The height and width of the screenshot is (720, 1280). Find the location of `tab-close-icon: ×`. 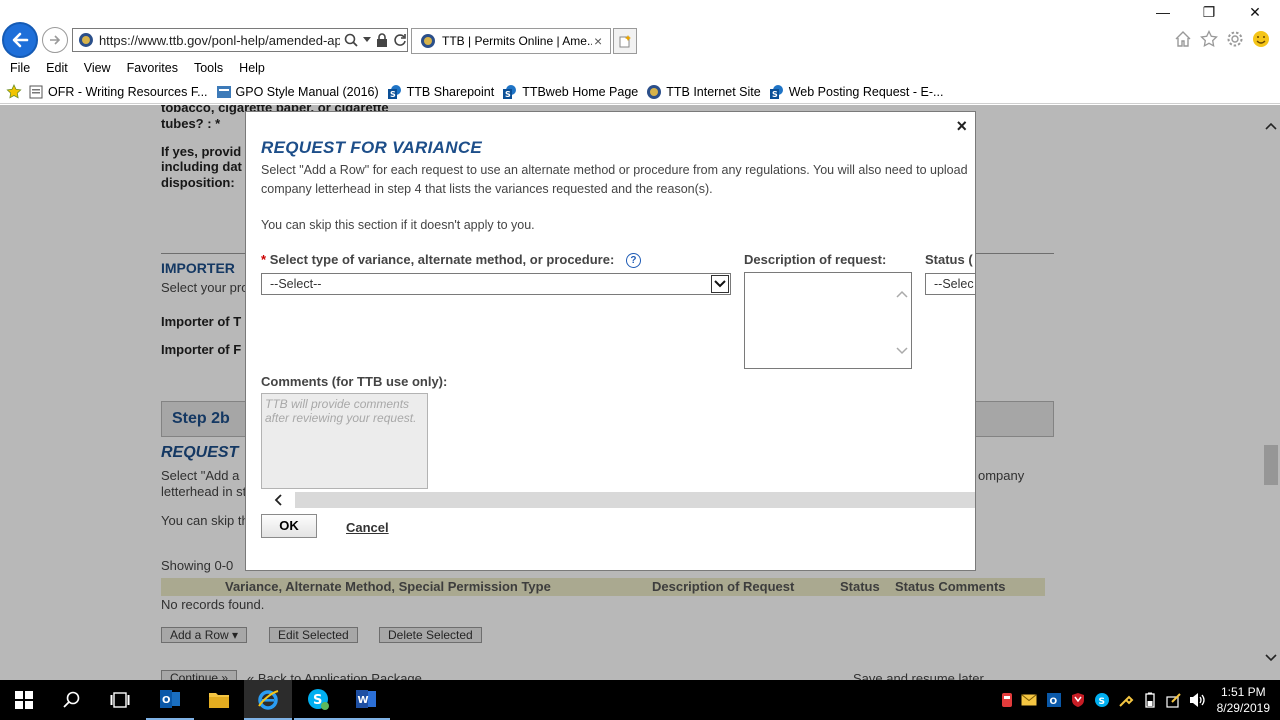

tab-close-icon: × is located at coordinates (598, 41).